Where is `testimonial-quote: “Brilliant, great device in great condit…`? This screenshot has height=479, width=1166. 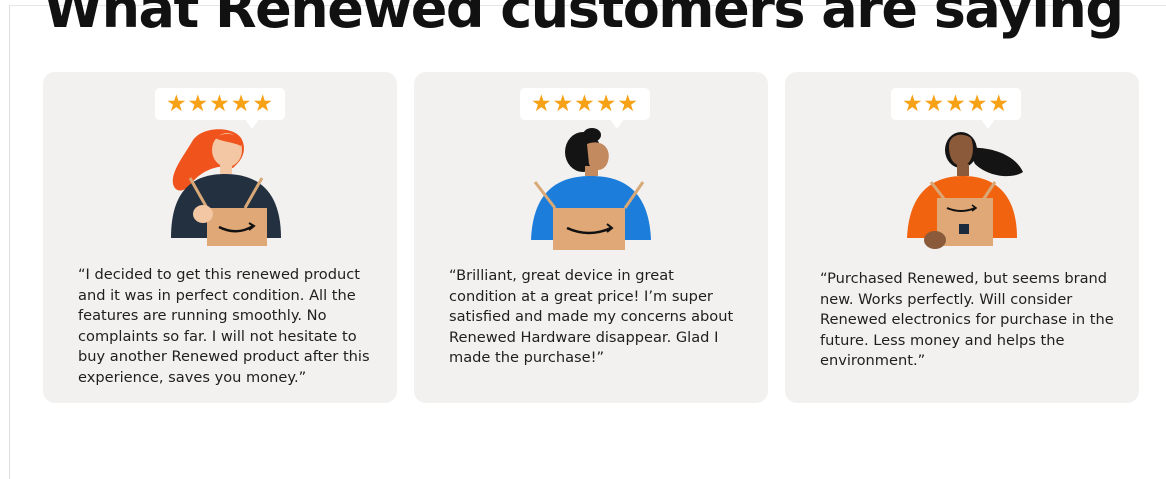 testimonial-quote: “Brilliant, great device in great condit… is located at coordinates (591, 317).